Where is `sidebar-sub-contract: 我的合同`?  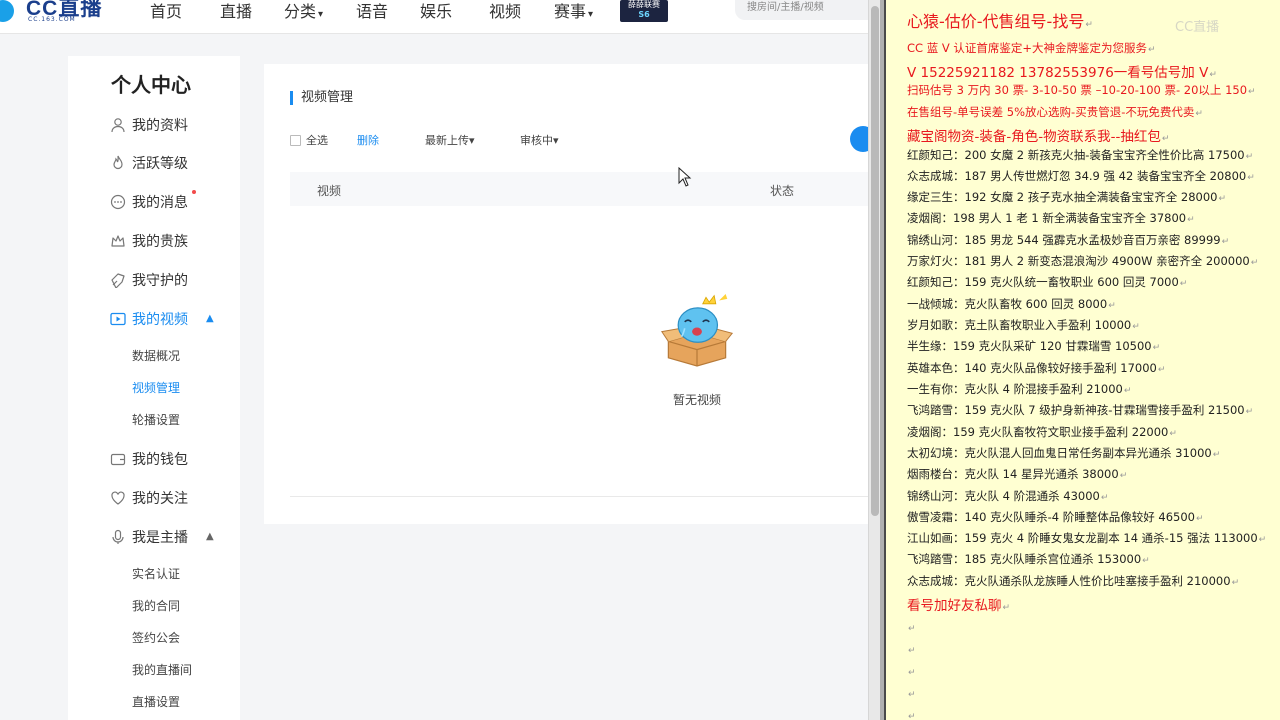
sidebar-sub-contract: 我的合同 is located at coordinates (156, 605).